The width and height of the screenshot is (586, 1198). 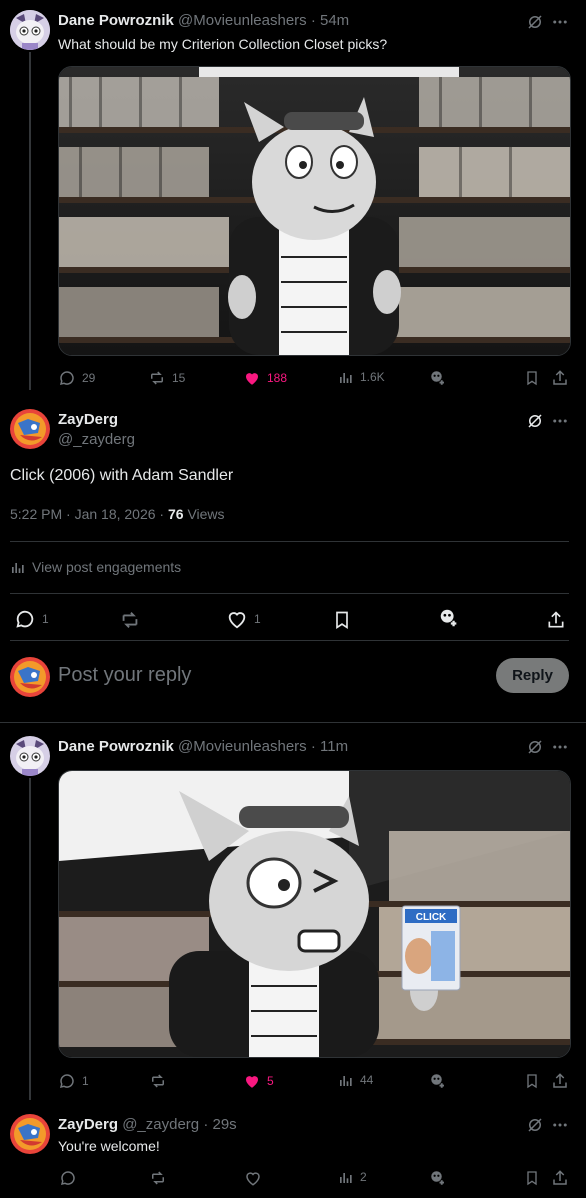 What do you see at coordinates (109, 1146) in the screenshot?
I see `post-text: You're welcome!` at bounding box center [109, 1146].